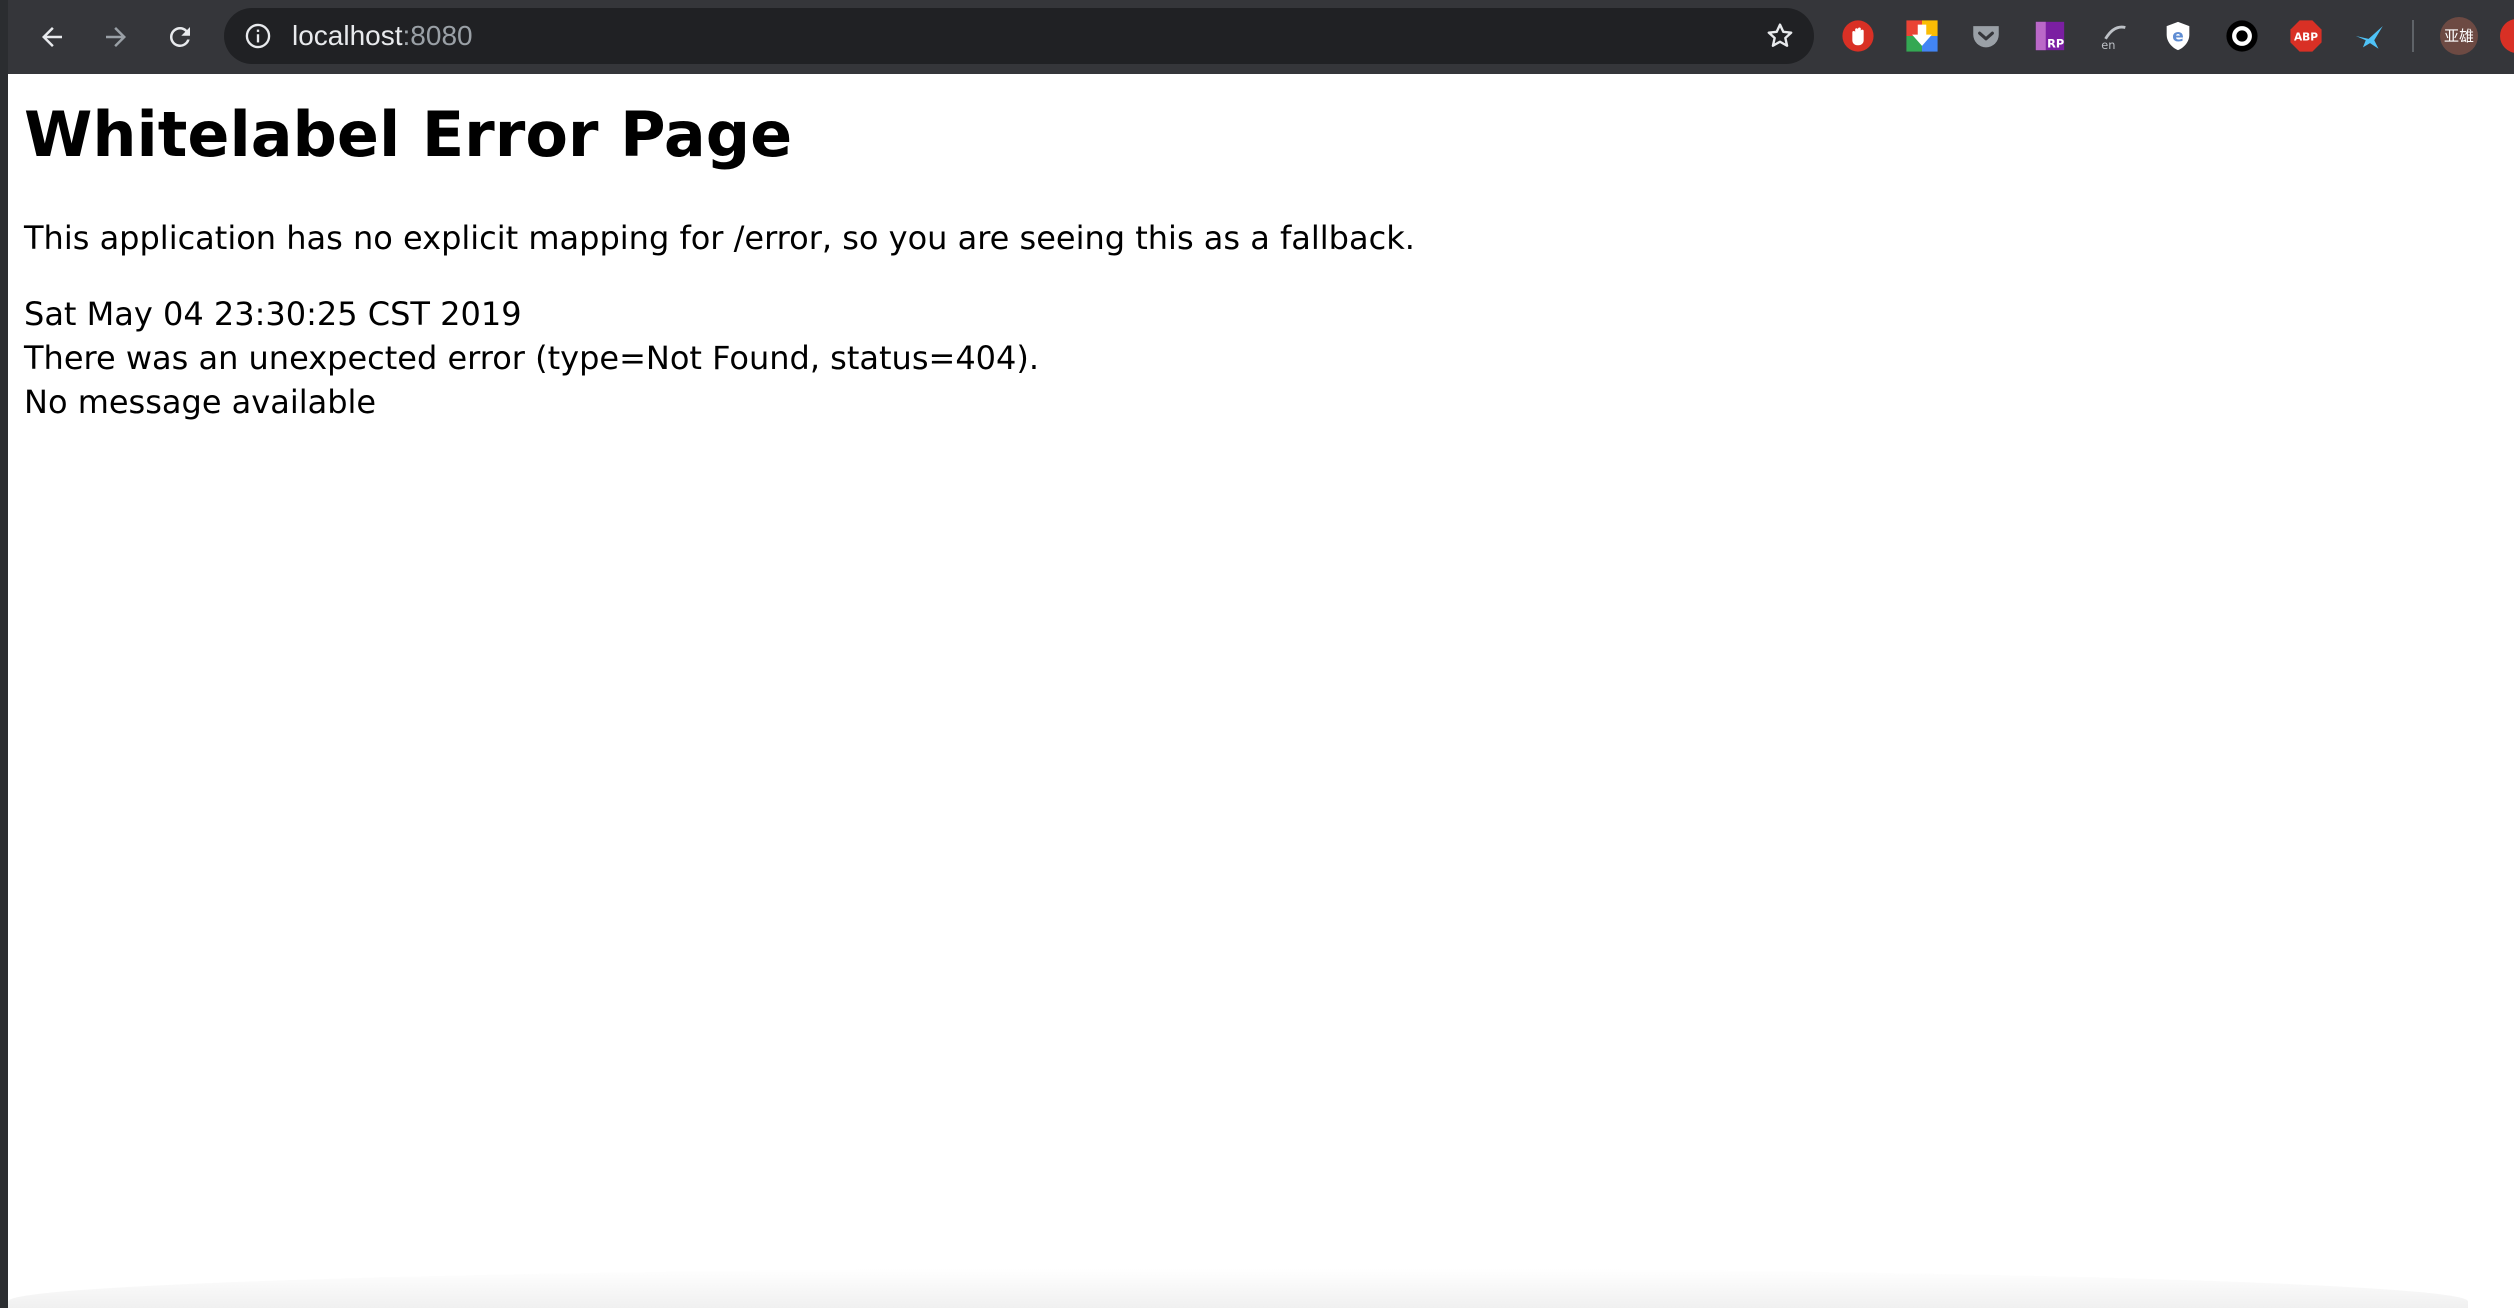 This screenshot has width=2514, height=1308. Describe the element at coordinates (2413, 36) in the screenshot. I see `toolbar-divider` at that location.